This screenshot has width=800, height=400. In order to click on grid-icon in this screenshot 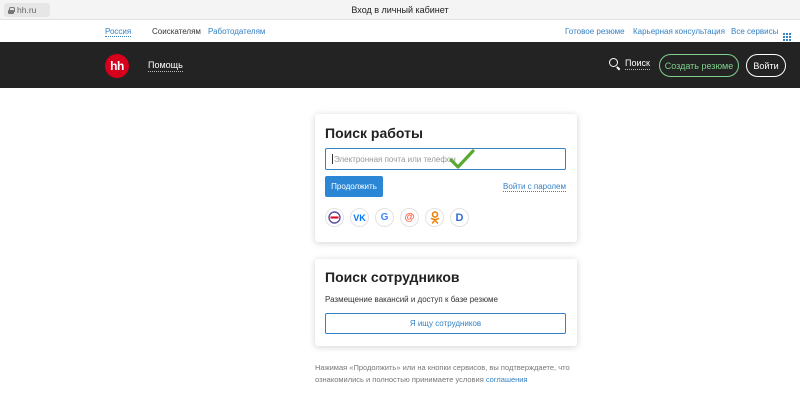, I will do `click(786, 37)`.